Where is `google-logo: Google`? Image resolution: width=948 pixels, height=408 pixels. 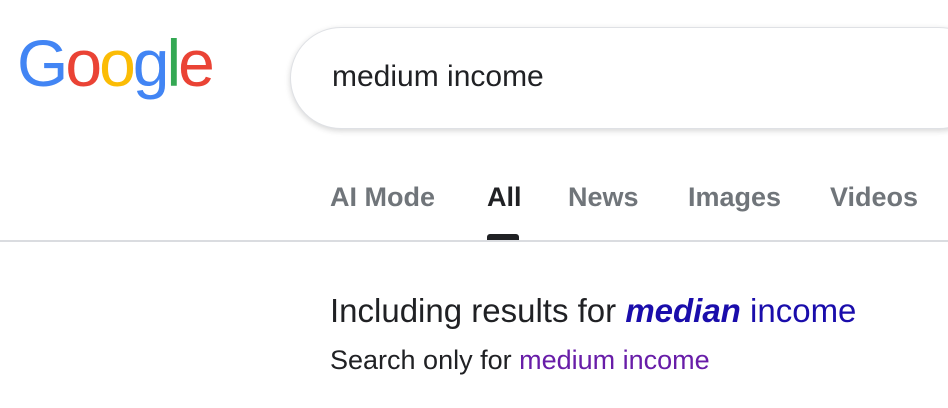 google-logo: Google is located at coordinates (116, 63).